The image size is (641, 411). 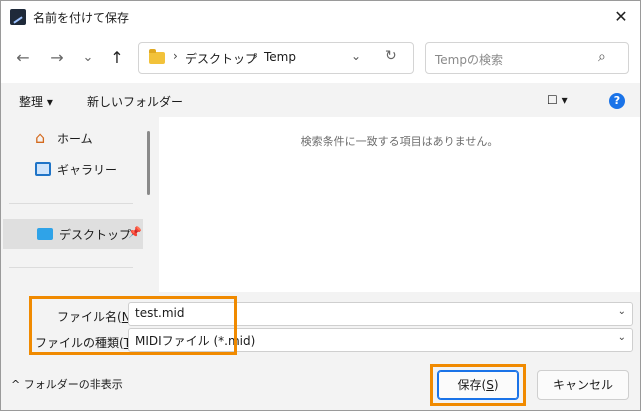 What do you see at coordinates (356, 56) in the screenshot?
I see `address-dropdown-icon: ⌄` at bounding box center [356, 56].